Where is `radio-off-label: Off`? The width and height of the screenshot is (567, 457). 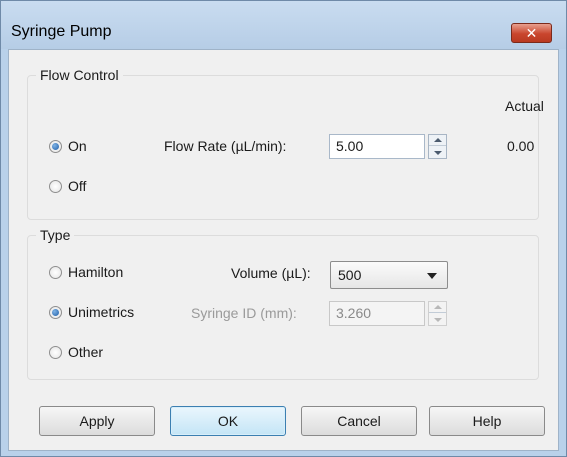 radio-off-label: Off is located at coordinates (77, 186).